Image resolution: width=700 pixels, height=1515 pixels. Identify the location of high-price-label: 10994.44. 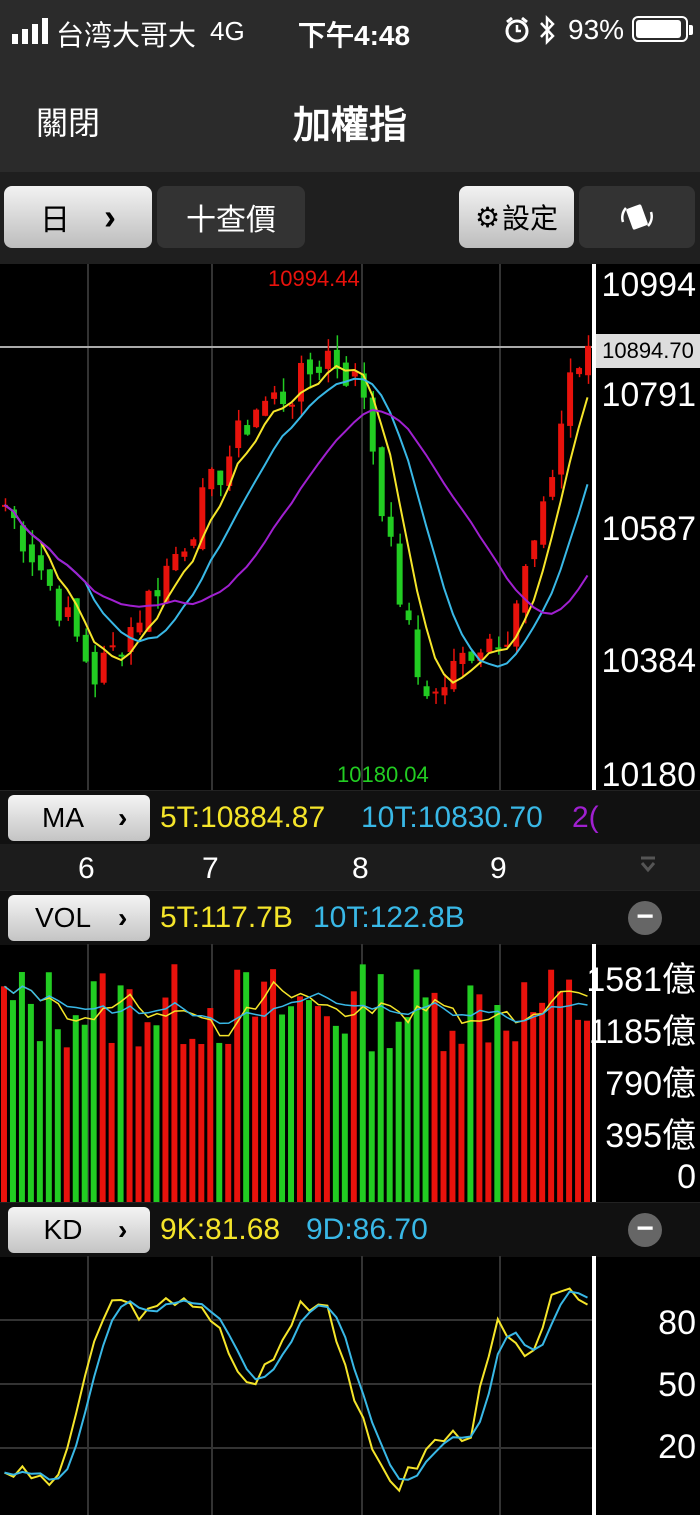
(314, 278).